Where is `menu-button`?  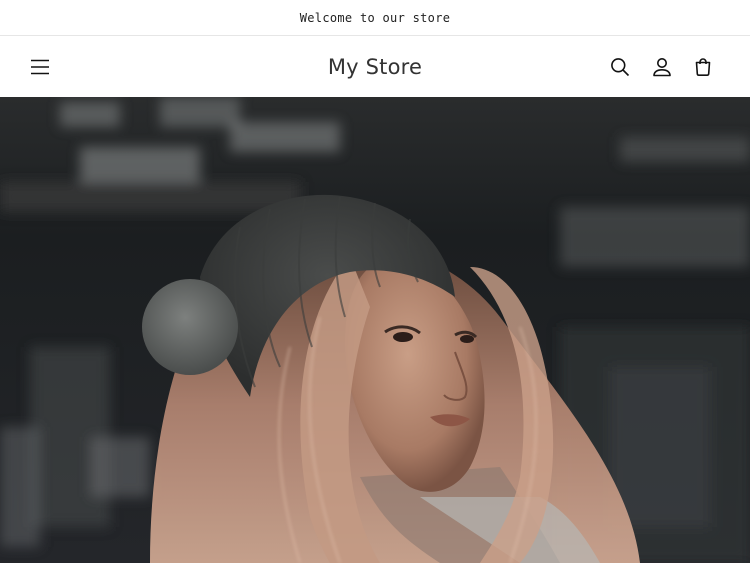
menu-button is located at coordinates (40, 67).